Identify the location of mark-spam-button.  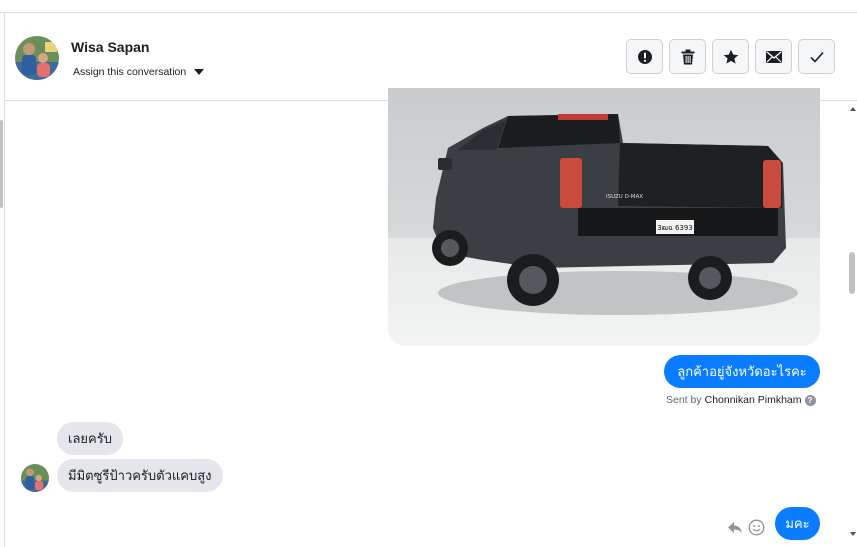
(644, 56).